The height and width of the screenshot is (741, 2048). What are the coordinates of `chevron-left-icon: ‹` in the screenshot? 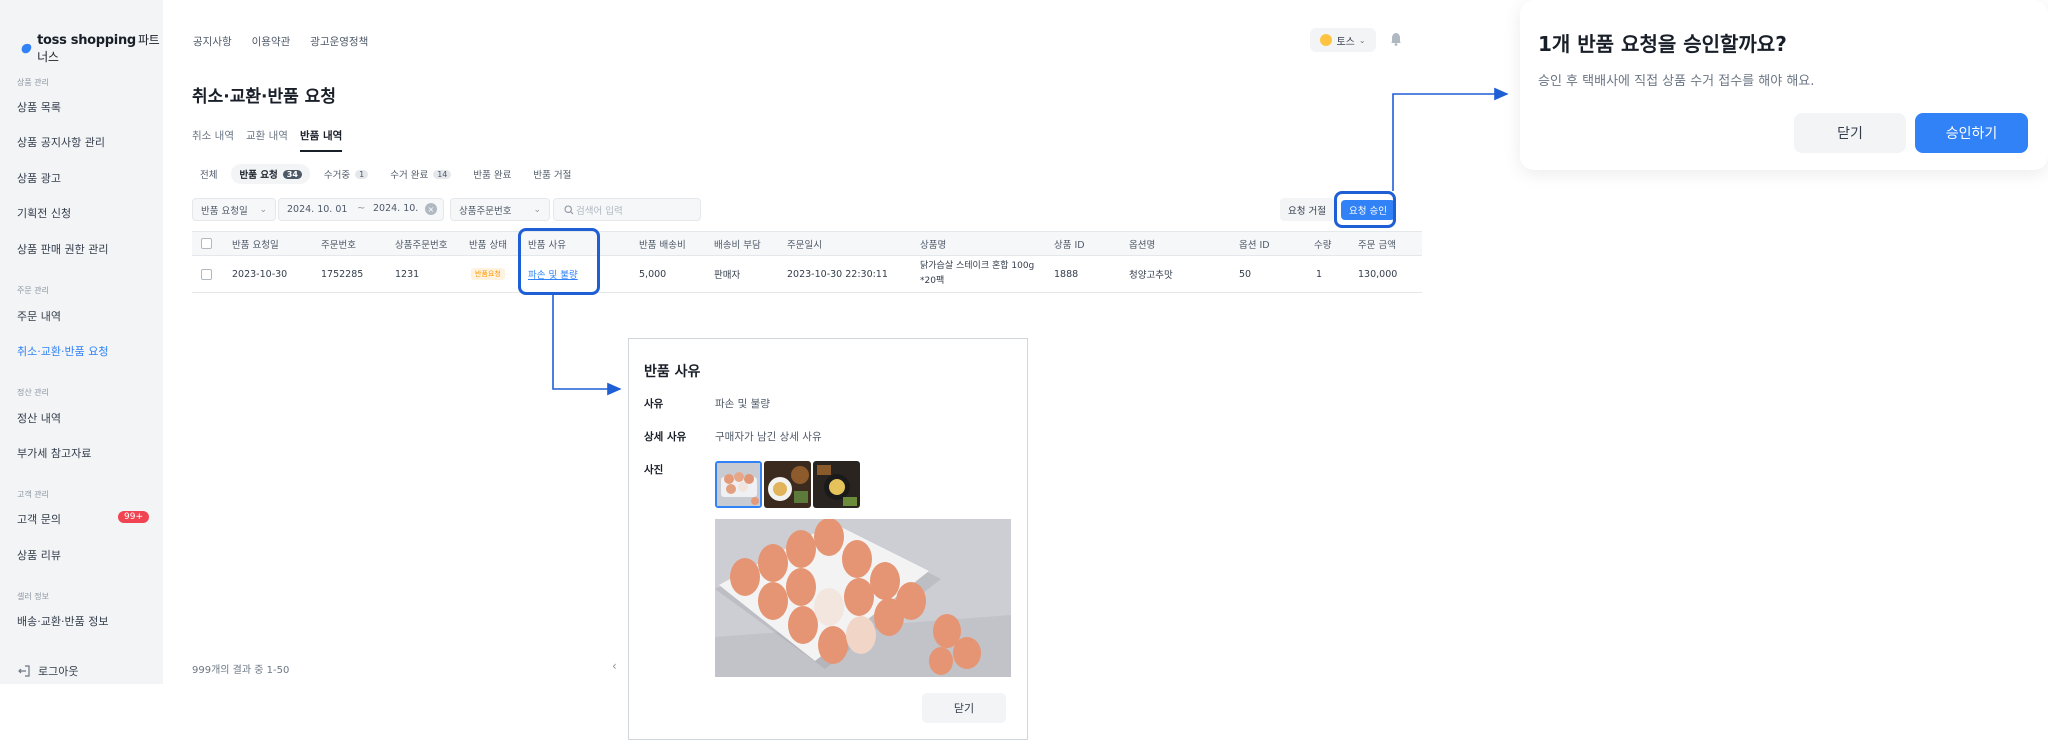 It's located at (614, 666).